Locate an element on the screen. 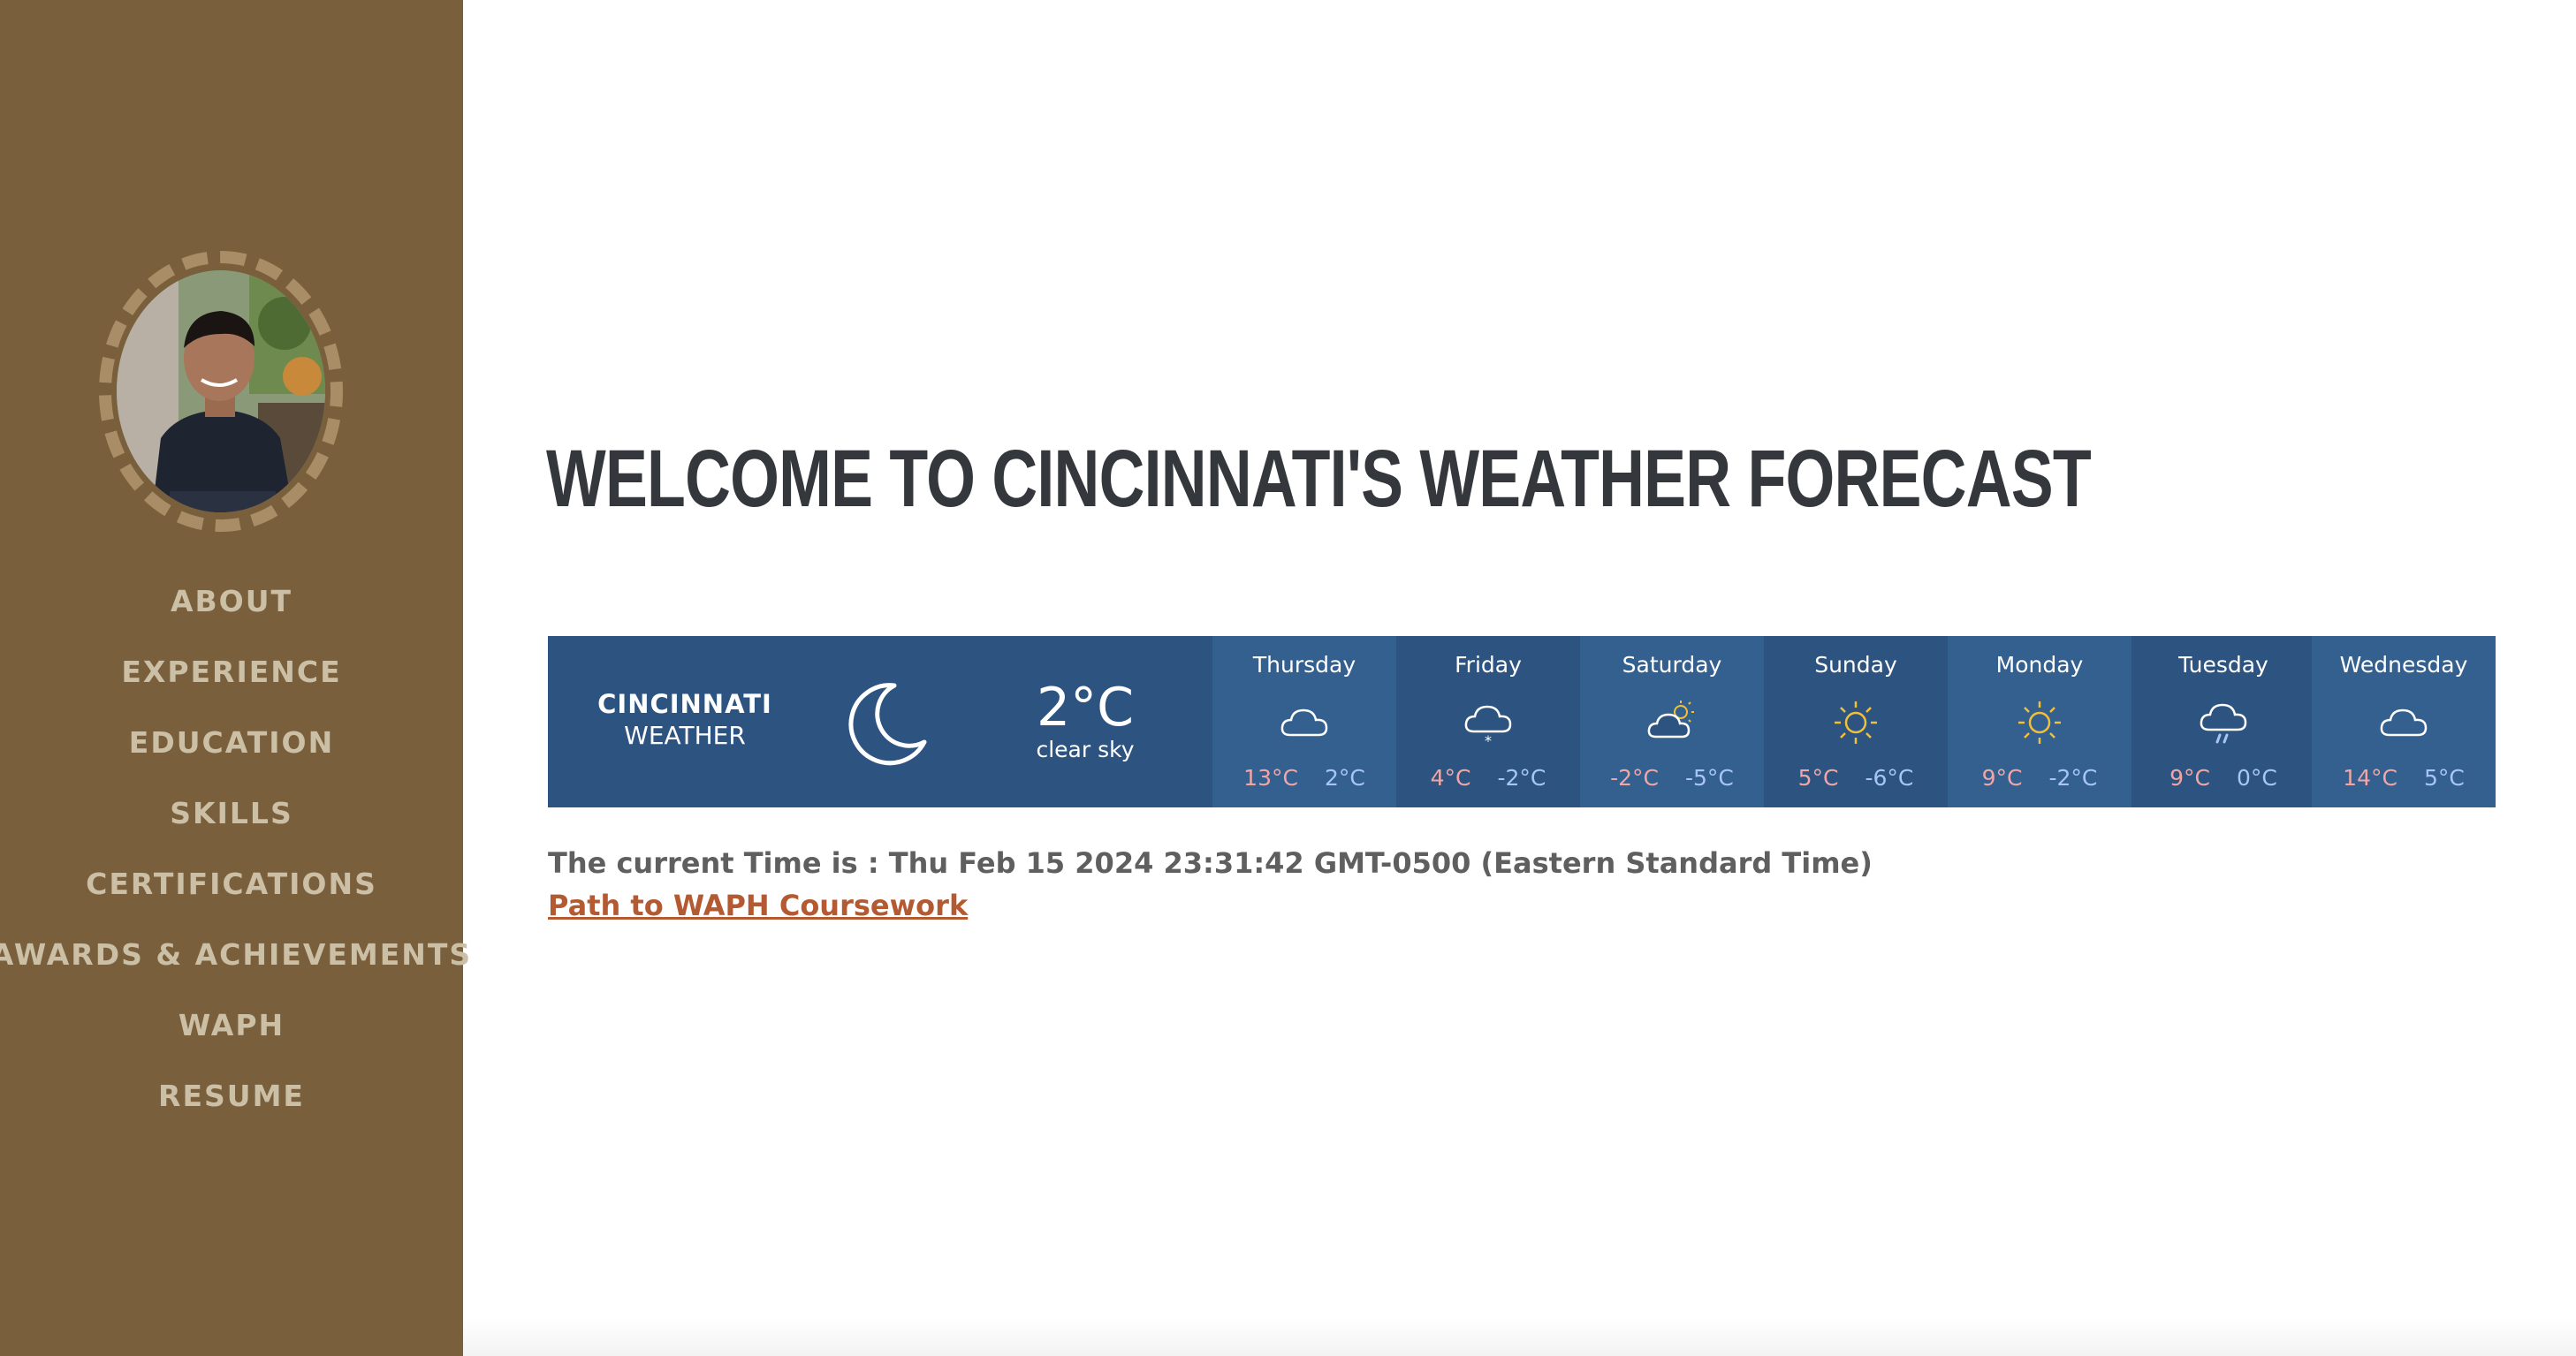 The height and width of the screenshot is (1356, 2576). forecast-low: -6°C is located at coordinates (1889, 778).